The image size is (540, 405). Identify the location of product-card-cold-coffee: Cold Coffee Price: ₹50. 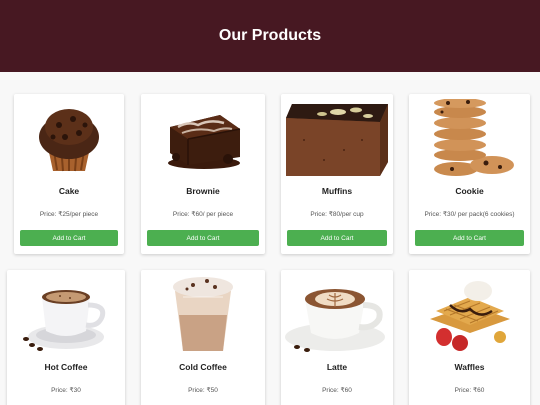
(203, 337).